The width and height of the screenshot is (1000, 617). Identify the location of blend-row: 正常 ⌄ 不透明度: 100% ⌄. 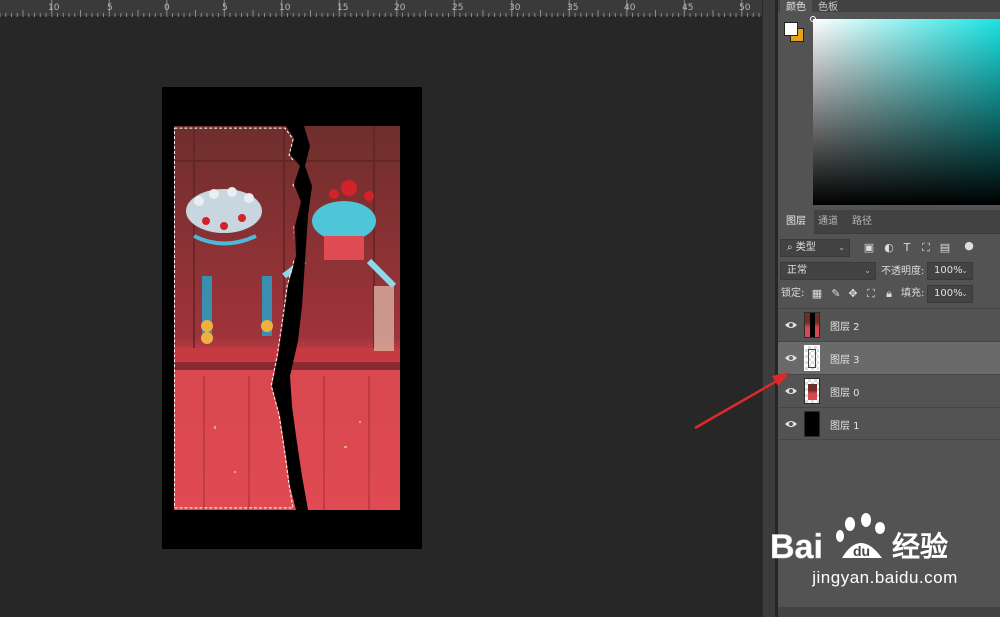
(889, 274).